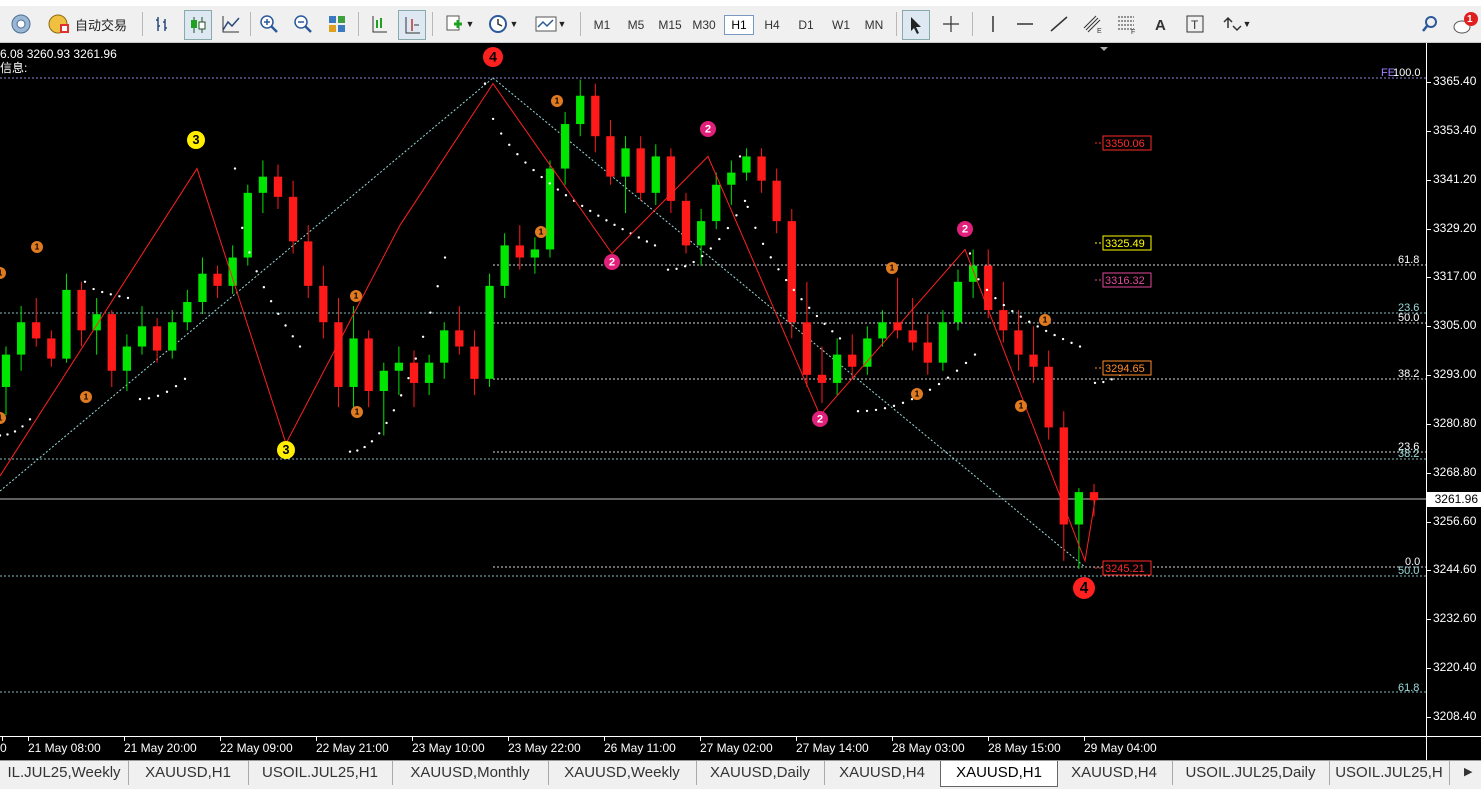 The width and height of the screenshot is (1481, 789). What do you see at coordinates (269, 24) in the screenshot?
I see `zoom-in-icon` at bounding box center [269, 24].